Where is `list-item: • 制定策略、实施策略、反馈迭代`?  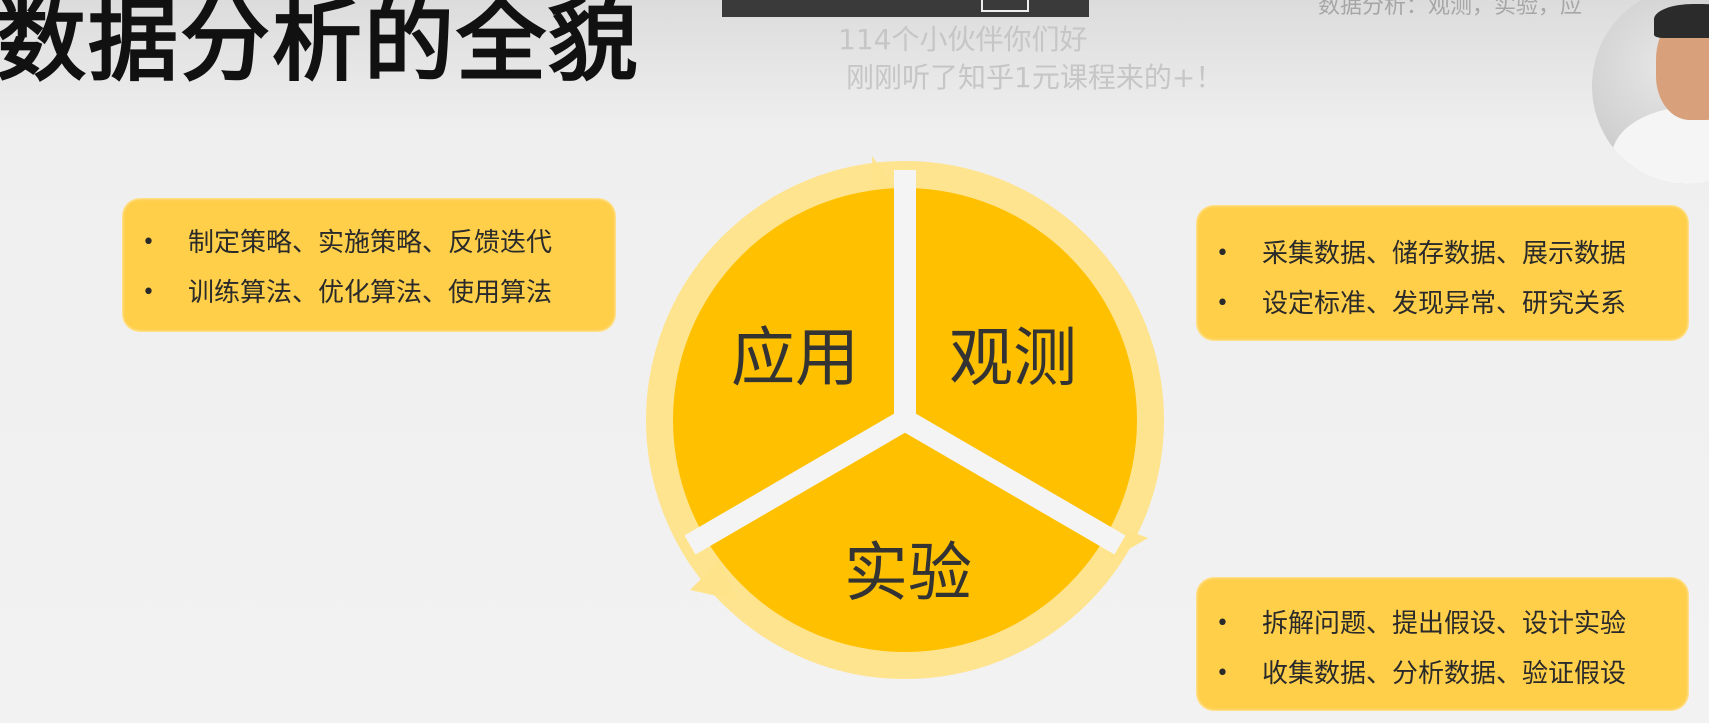 list-item: • 制定策略、实施策略、反馈迭代 is located at coordinates (369, 243).